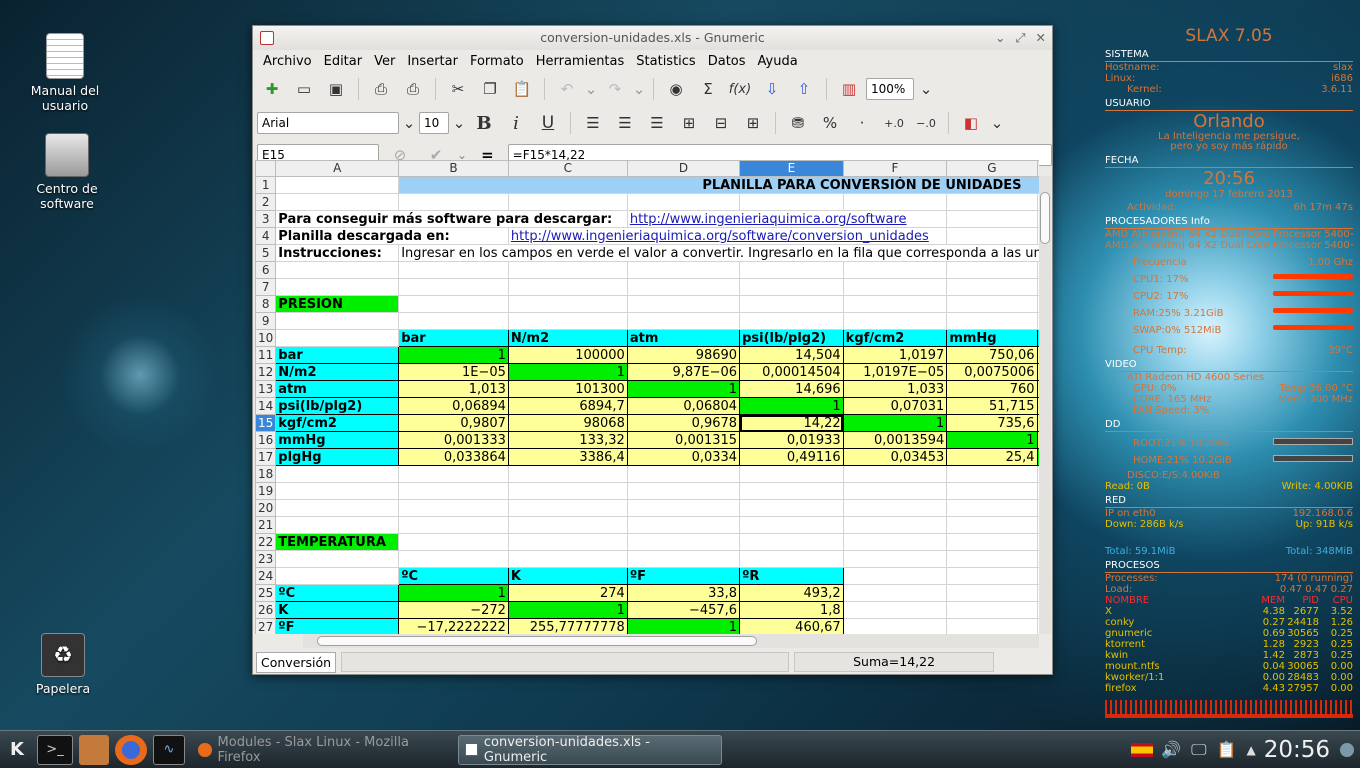  Describe the element at coordinates (337, 389) in the screenshot. I see `cell: atm` at that location.